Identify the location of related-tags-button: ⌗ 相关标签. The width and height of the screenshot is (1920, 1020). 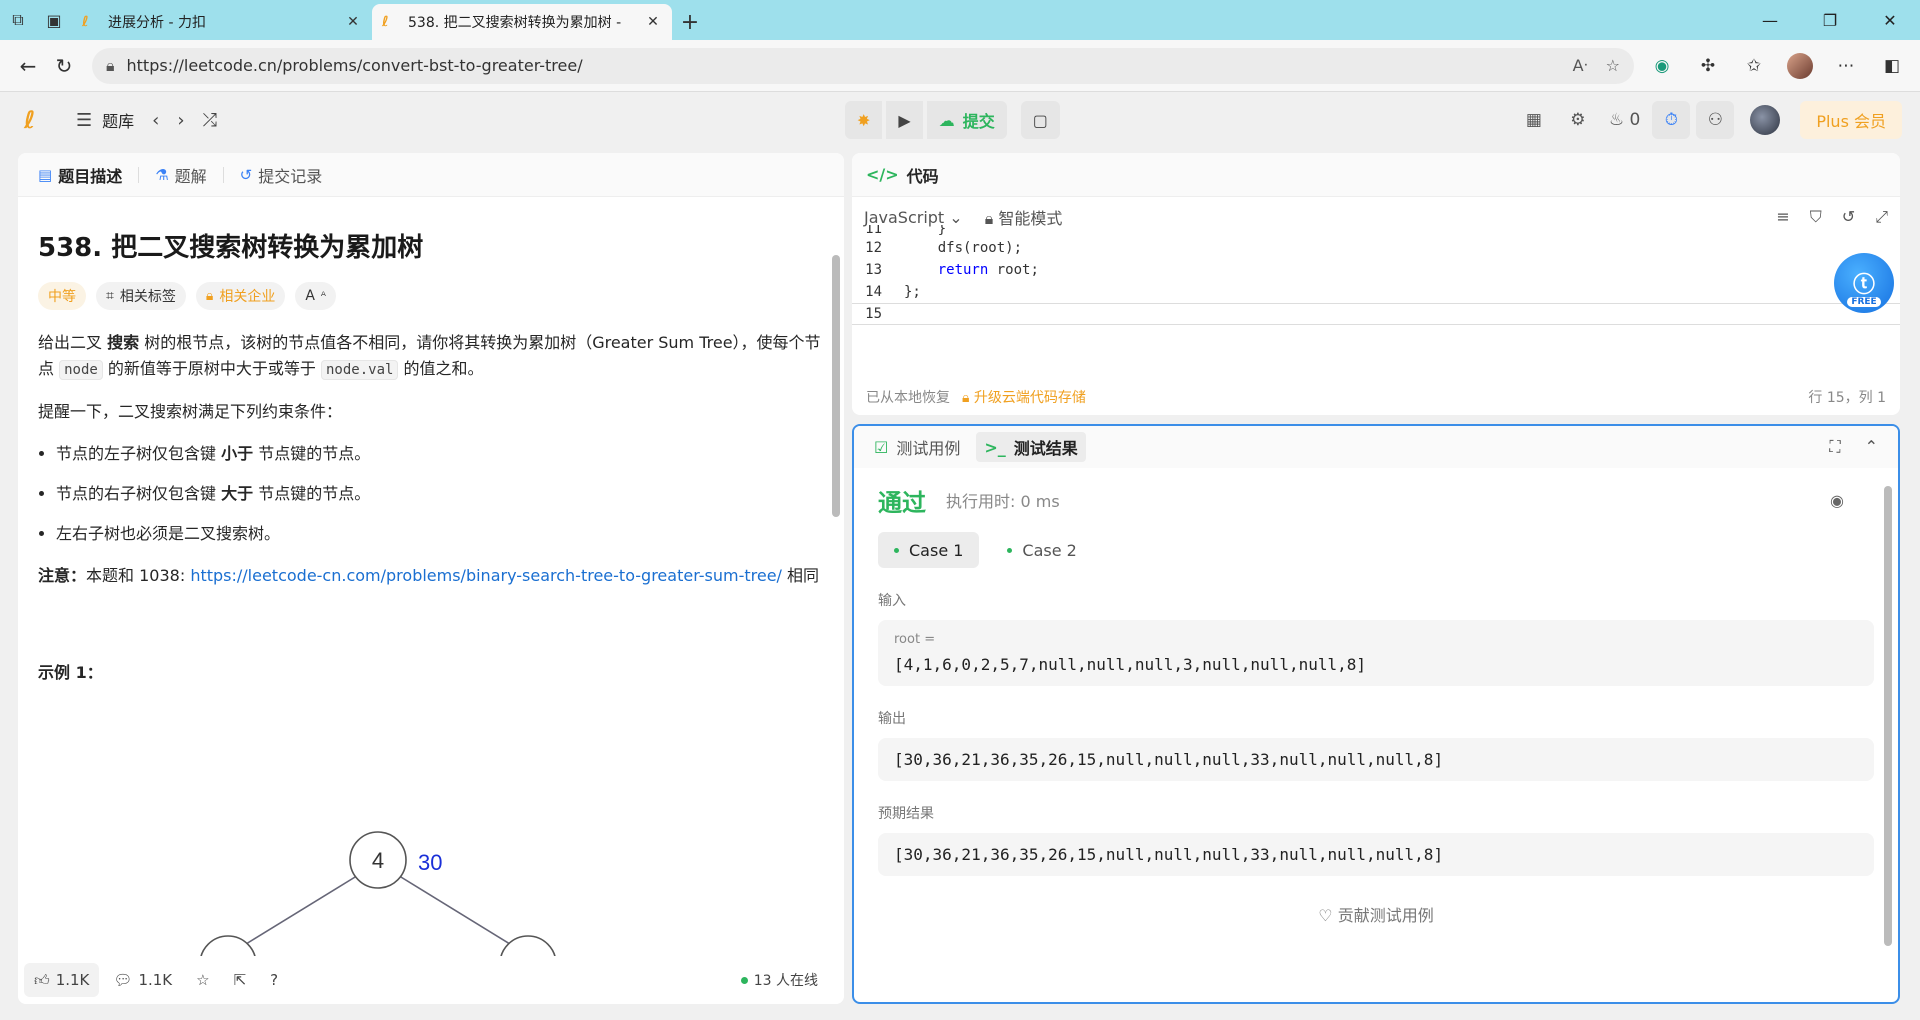
(141, 296).